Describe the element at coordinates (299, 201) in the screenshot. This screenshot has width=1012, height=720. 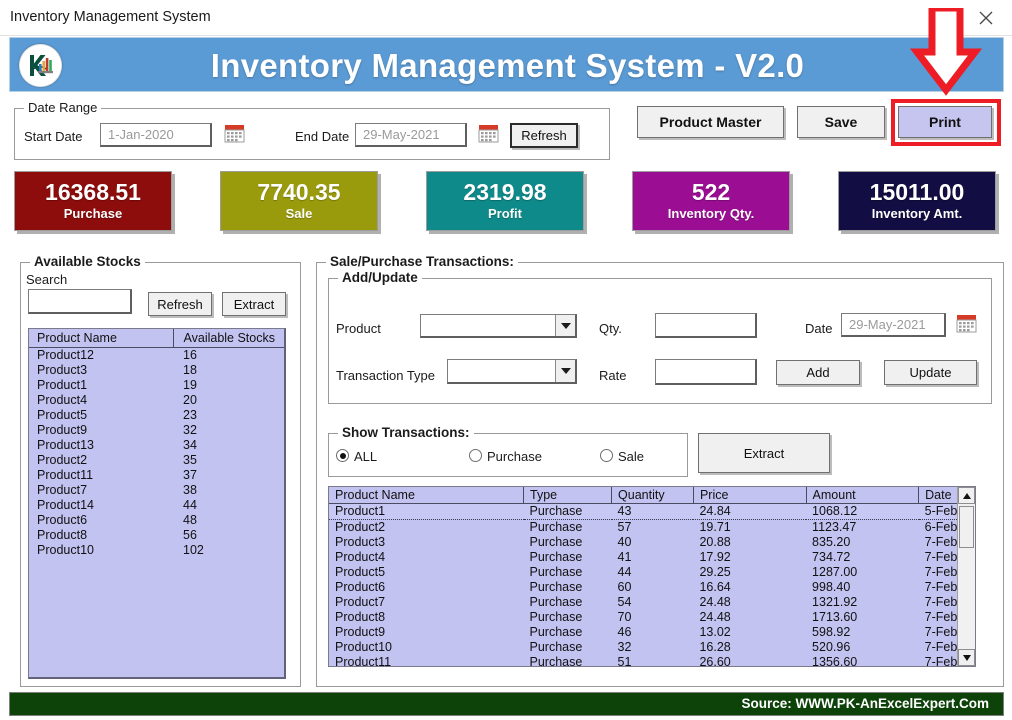
I see `kpi-card-sale: 7740.35 Sale` at that location.